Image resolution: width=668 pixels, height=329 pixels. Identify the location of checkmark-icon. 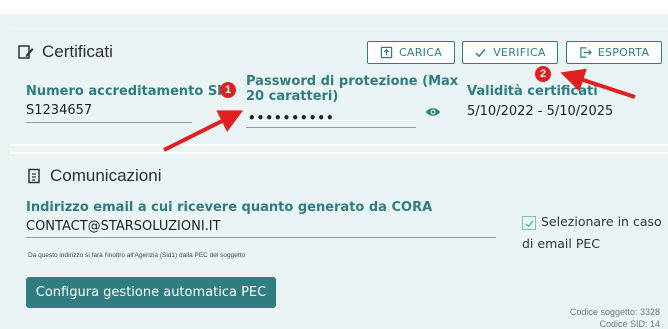
(529, 223).